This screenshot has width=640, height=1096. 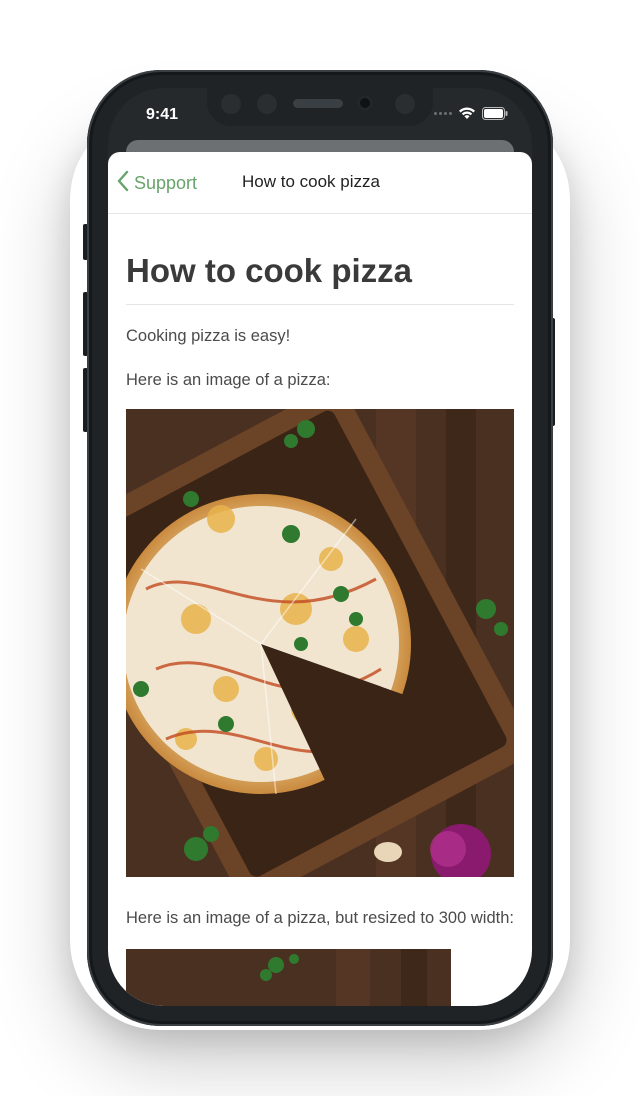 What do you see at coordinates (320, 259) in the screenshot?
I see `article-title: How to cook pizza` at bounding box center [320, 259].